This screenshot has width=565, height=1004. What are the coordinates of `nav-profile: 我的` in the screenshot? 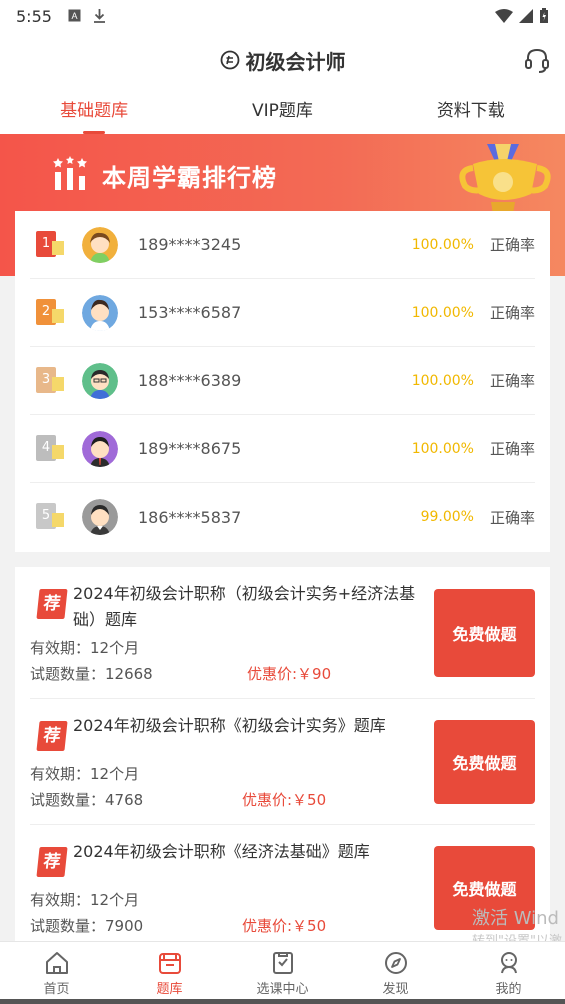 It's located at (508, 973).